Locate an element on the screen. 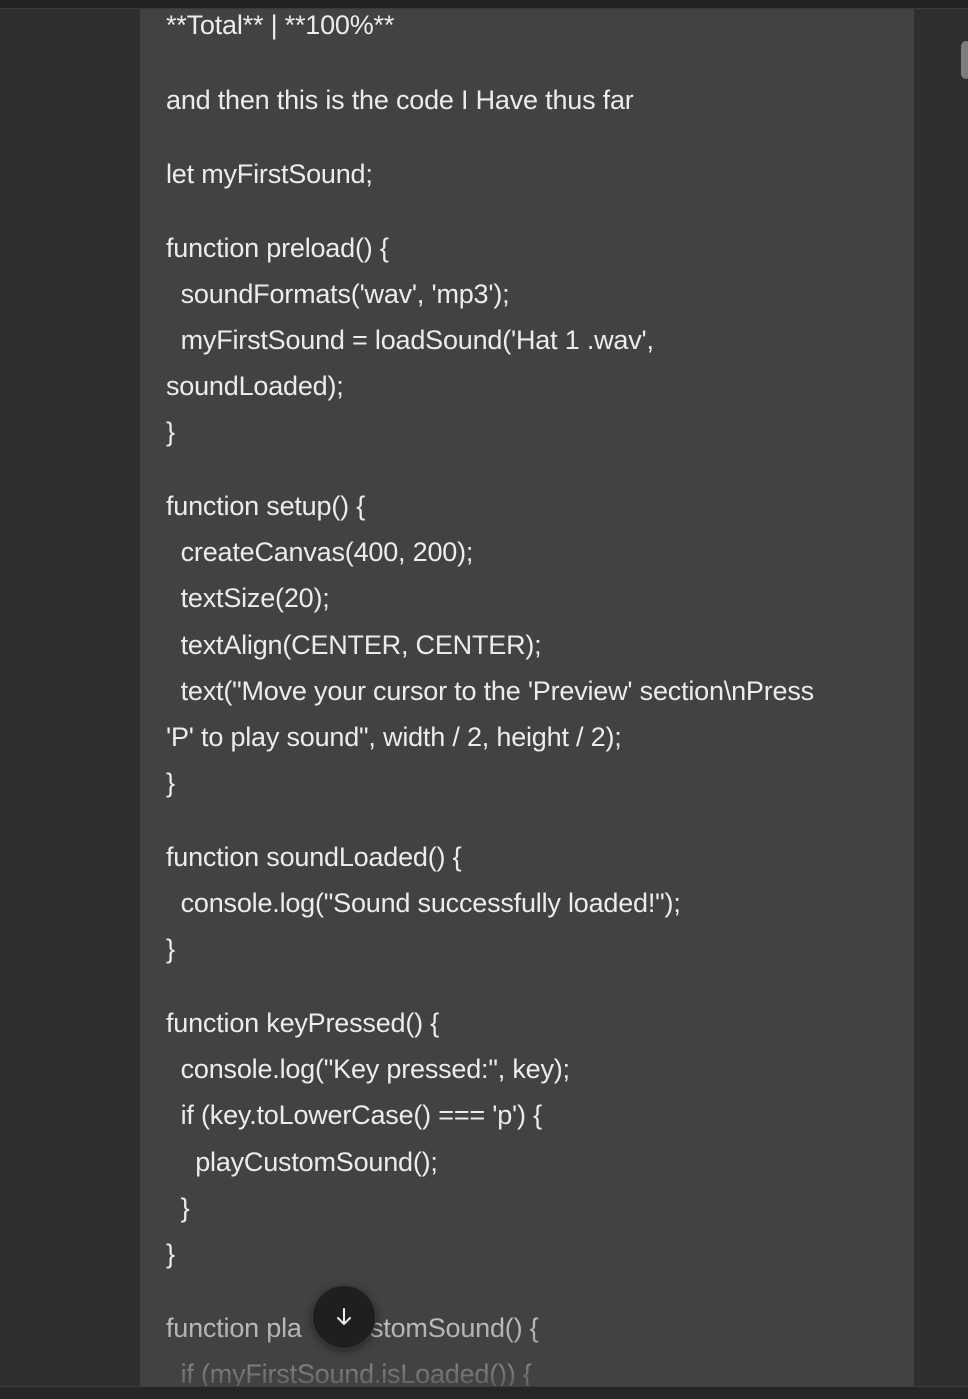  code-line: if (myFirstSound.isLoaded()) { is located at coordinates (349, 1374).